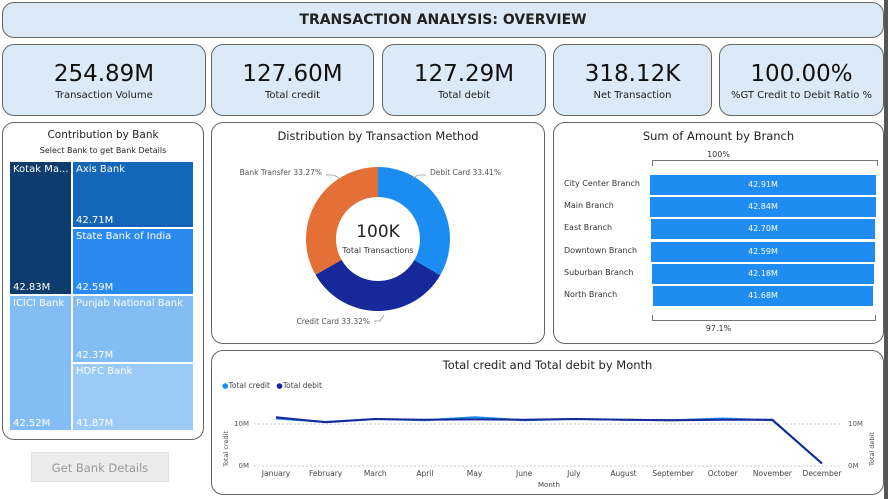  I want to click on branch-bar-value: 42.70M, so click(763, 229).